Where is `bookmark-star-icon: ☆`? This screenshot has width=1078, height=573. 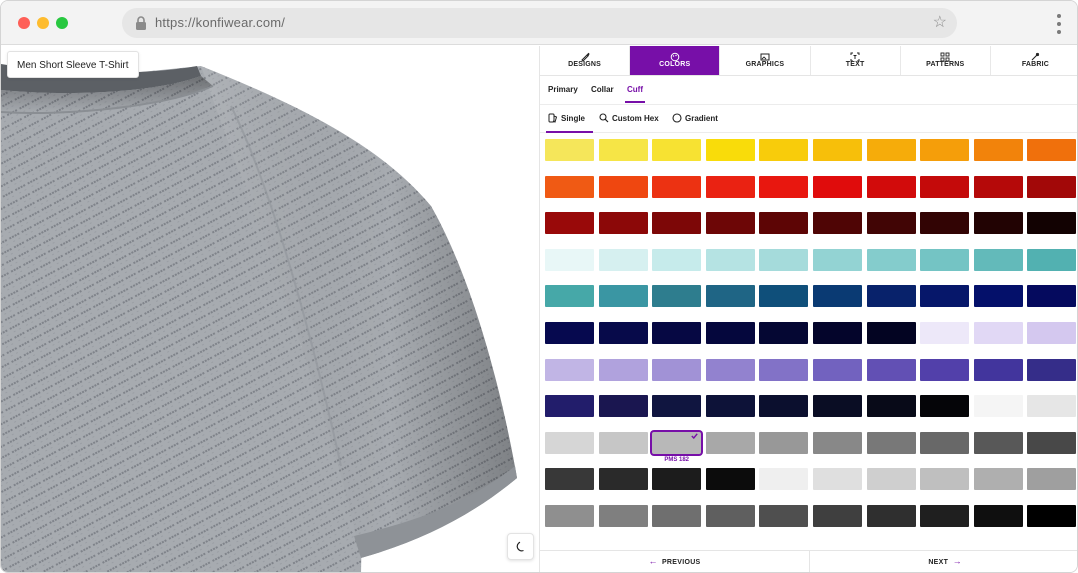 bookmark-star-icon: ☆ is located at coordinates (940, 23).